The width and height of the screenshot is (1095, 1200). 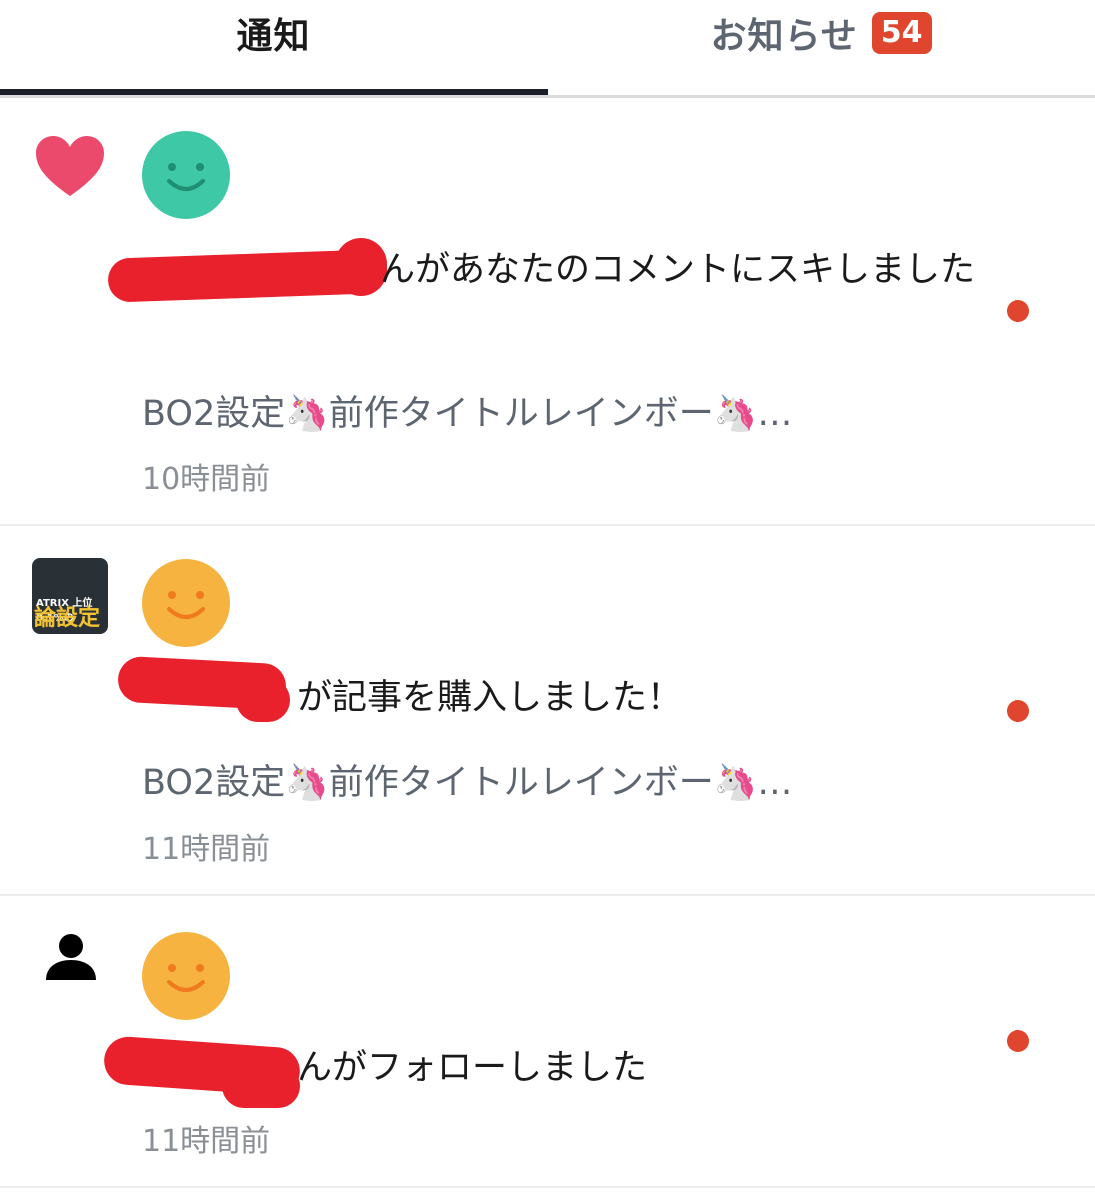 What do you see at coordinates (67, 618) in the screenshot?
I see `thumbnail-title: 論設定` at bounding box center [67, 618].